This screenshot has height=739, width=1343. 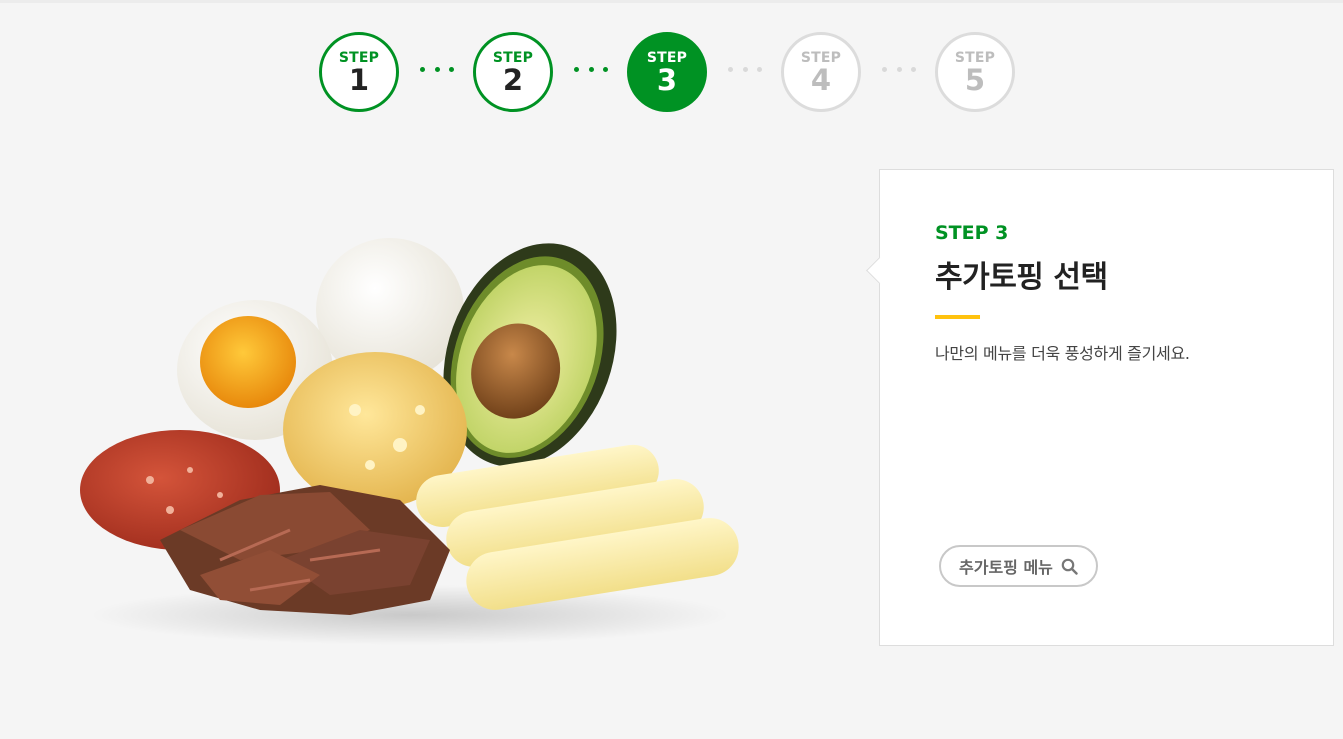 What do you see at coordinates (513, 80) in the screenshot?
I see `step-number: 2` at bounding box center [513, 80].